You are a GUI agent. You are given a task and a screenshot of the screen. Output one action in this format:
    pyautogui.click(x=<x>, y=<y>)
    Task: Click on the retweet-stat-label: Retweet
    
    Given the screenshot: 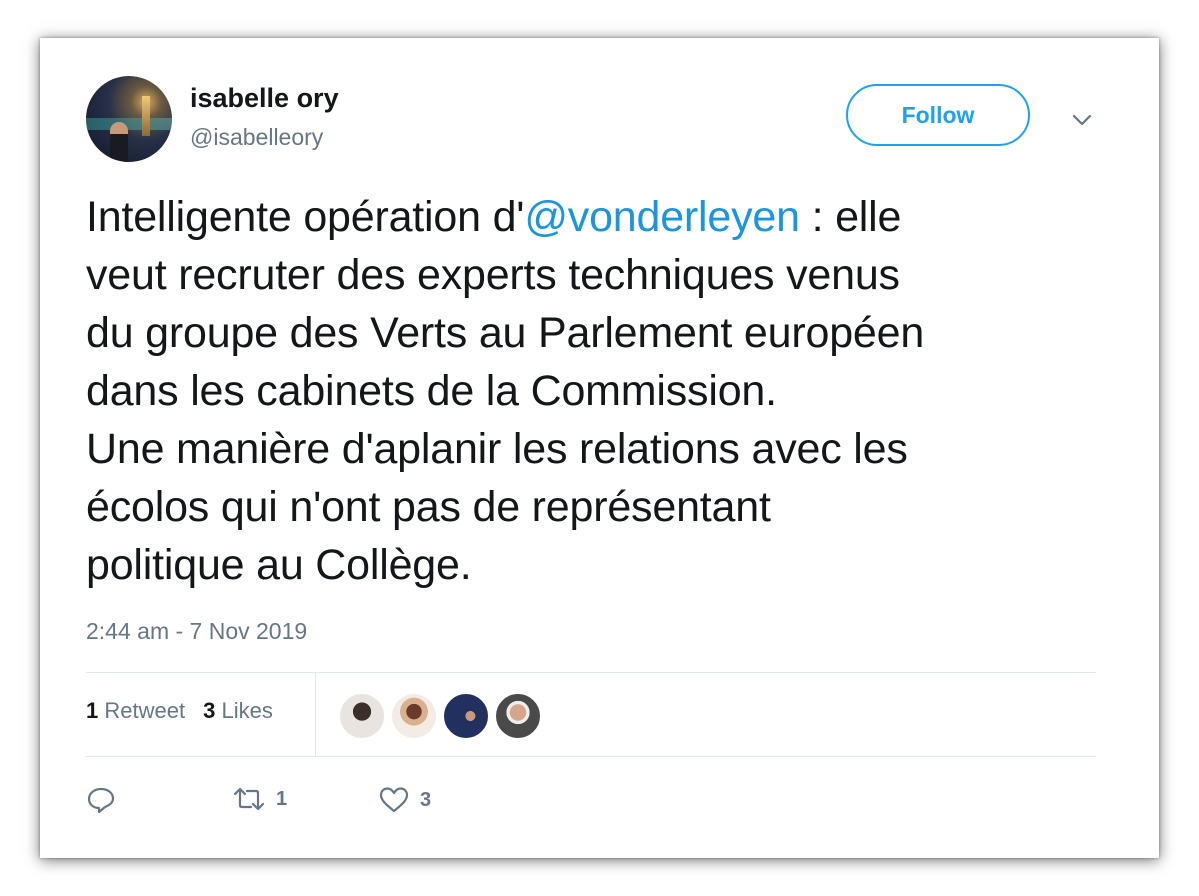 What is the action you would take?
    pyautogui.click(x=145, y=710)
    